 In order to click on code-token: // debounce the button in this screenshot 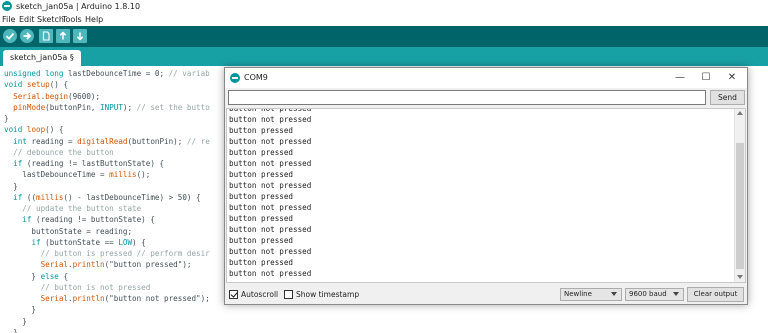, I will do `click(63, 152)`.